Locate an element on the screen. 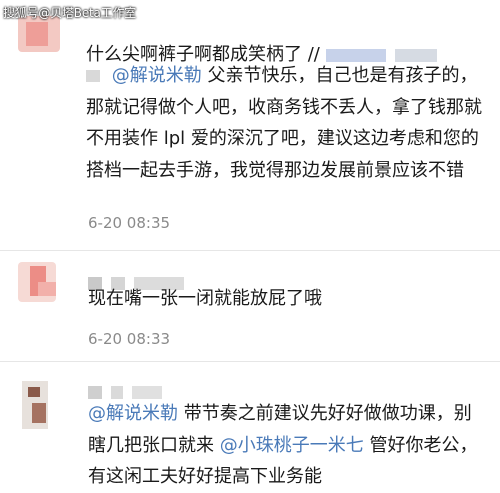 This screenshot has width=500, height=493. comment-body: 现在嘴一张一闭就能放屁了哦 is located at coordinates (288, 299).